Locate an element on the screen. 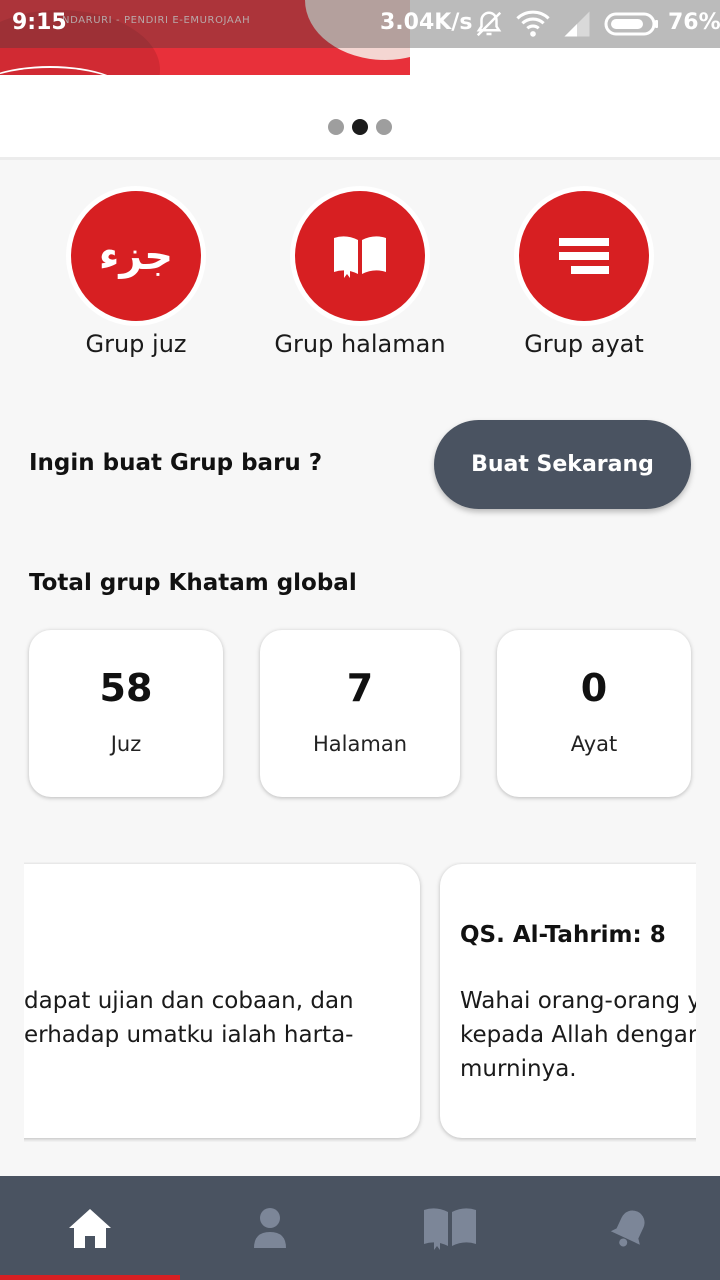 The width and height of the screenshot is (720, 1280). nav-profile is located at coordinates (270, 1228).